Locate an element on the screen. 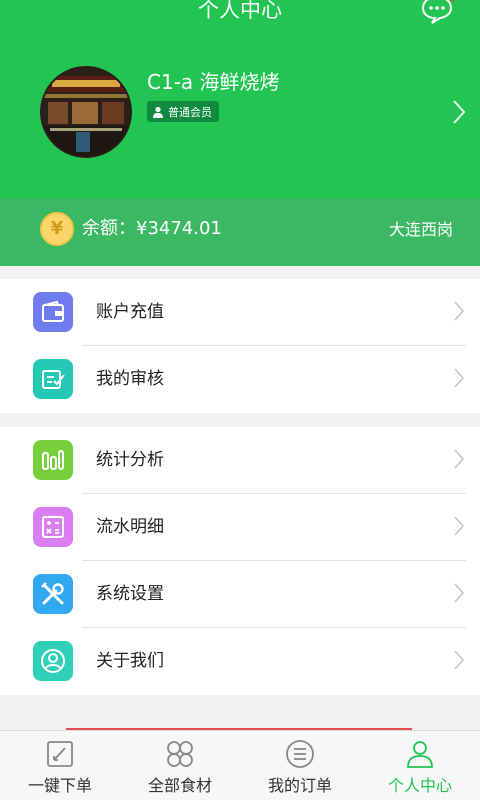  nav-my-orders: 我的订单 is located at coordinates (300, 765).